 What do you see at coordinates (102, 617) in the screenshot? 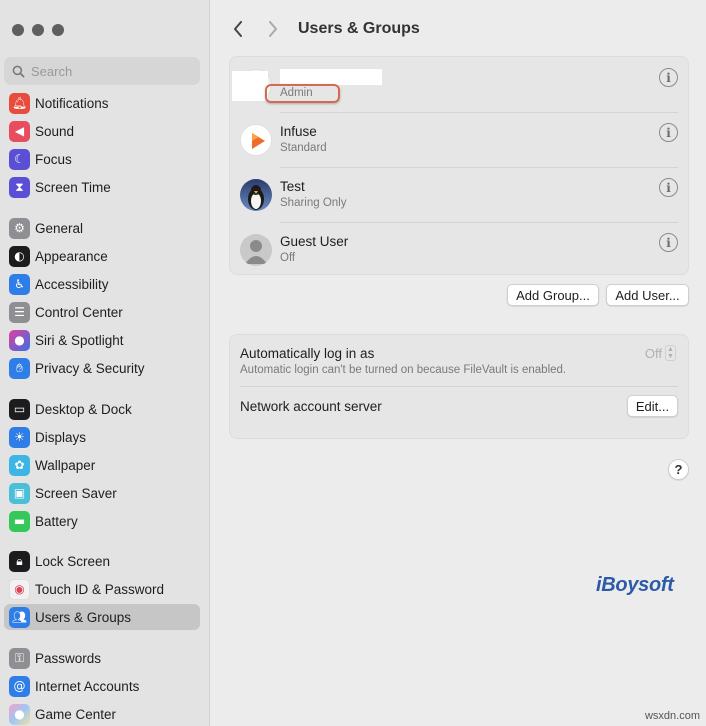
I see `sidebar-item-users-groups: 👥︎ Users & Groups` at bounding box center [102, 617].